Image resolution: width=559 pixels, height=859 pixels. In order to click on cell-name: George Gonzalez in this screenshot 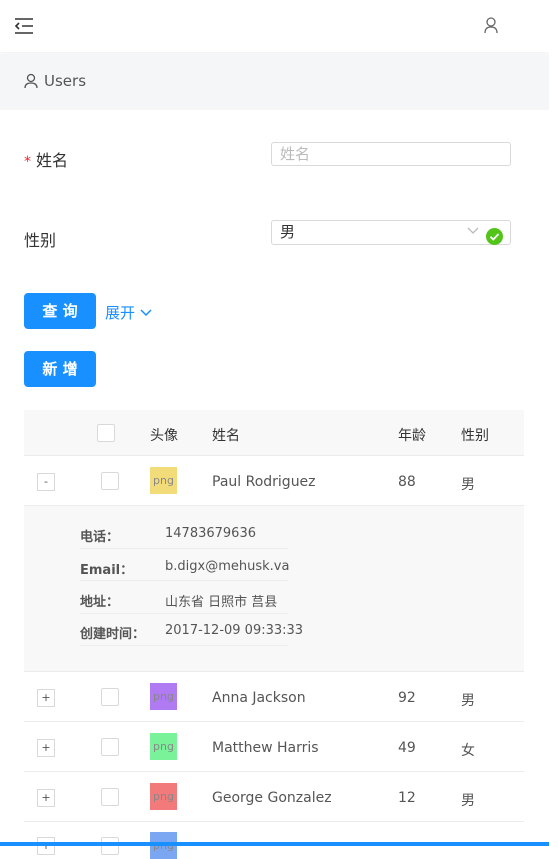, I will do `click(272, 798)`.